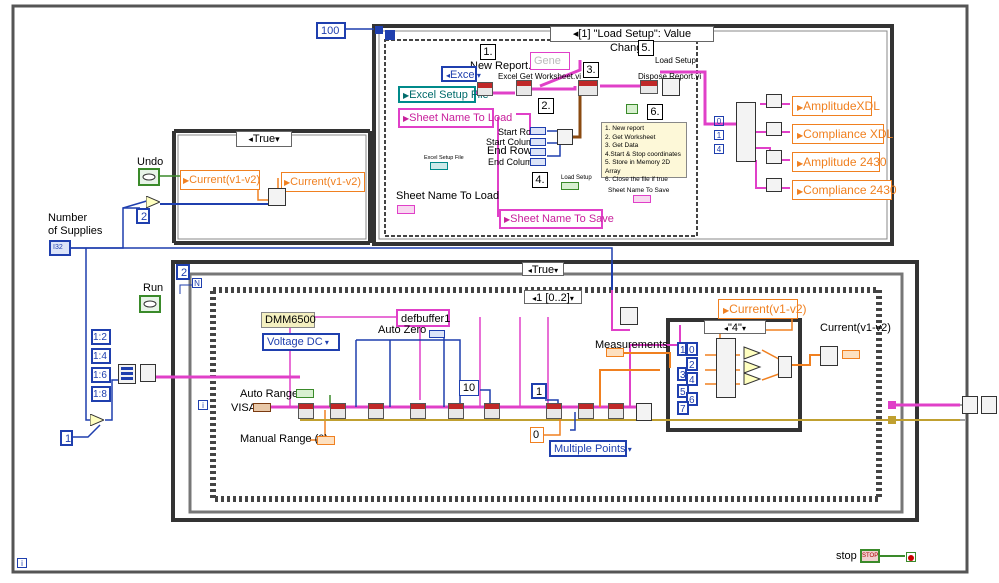  What do you see at coordinates (774, 185) in the screenshot?
I see `array-subset-comp-2430-icon` at bounding box center [774, 185].